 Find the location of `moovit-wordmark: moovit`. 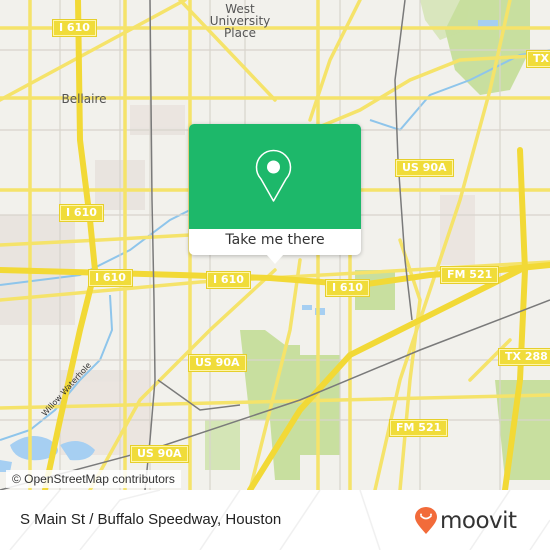

moovit-wordmark: moovit is located at coordinates (478, 521).